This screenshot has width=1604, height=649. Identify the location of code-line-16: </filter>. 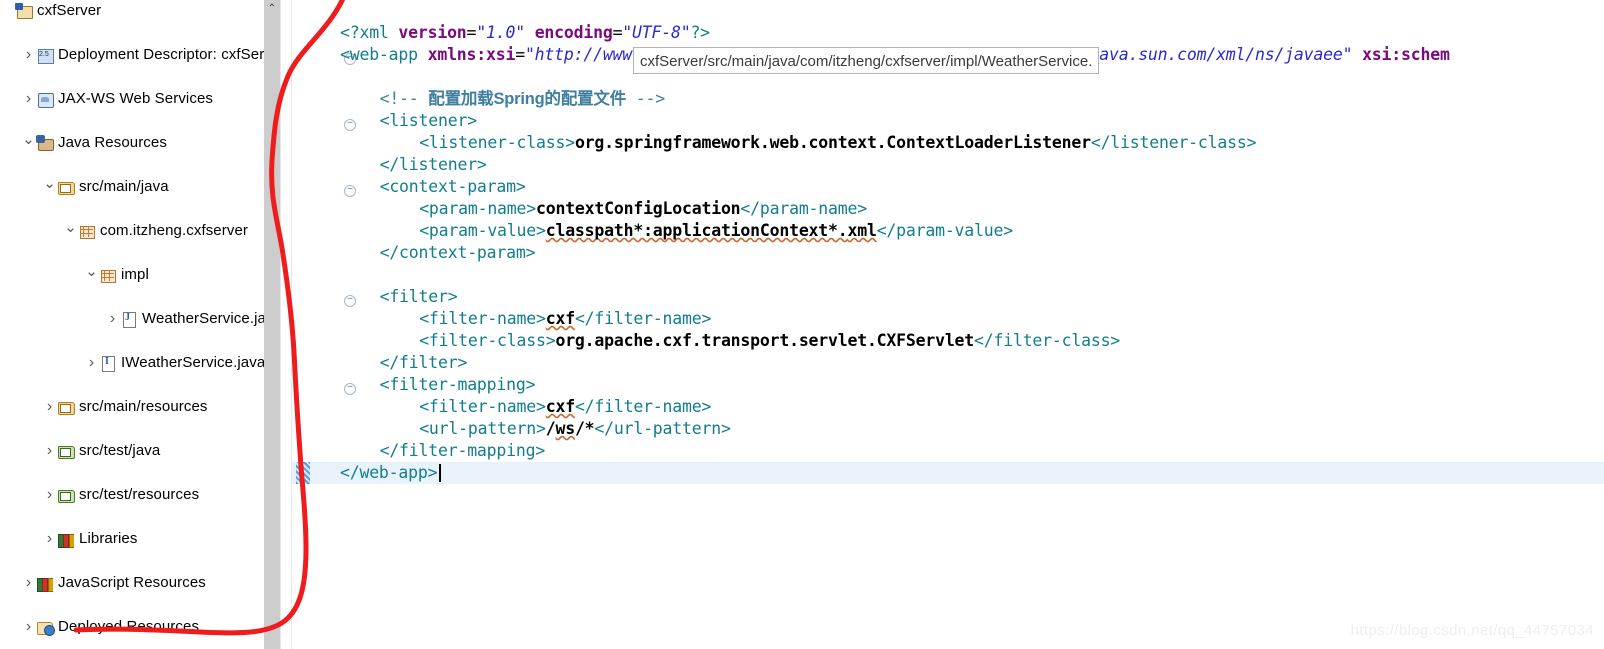
(424, 363).